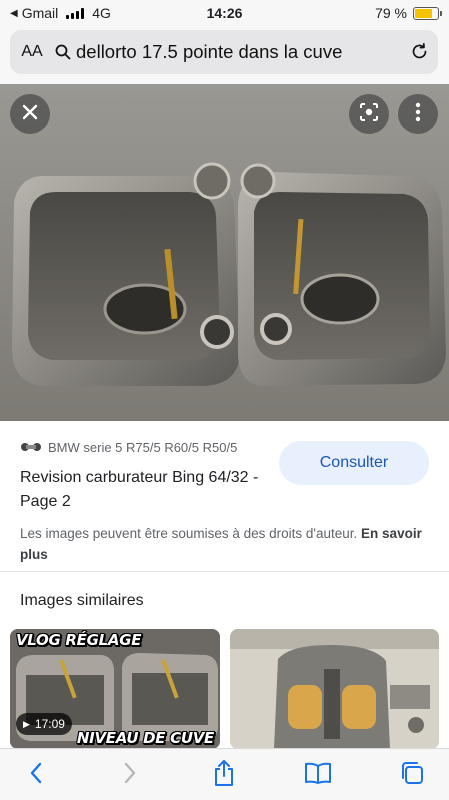  Describe the element at coordinates (79, 640) in the screenshot. I see `thumb-1-title-top: VLOG RÉGLAGE` at that location.